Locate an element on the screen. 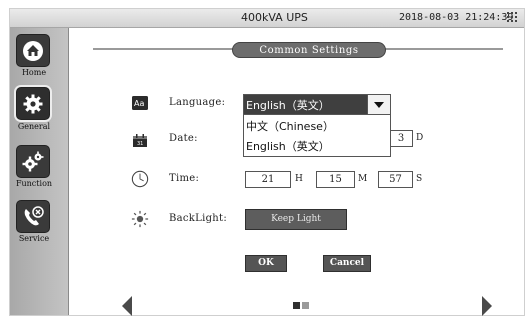 The width and height of the screenshot is (529, 319). sidebar: Home General Function Service is located at coordinates (39, 171).